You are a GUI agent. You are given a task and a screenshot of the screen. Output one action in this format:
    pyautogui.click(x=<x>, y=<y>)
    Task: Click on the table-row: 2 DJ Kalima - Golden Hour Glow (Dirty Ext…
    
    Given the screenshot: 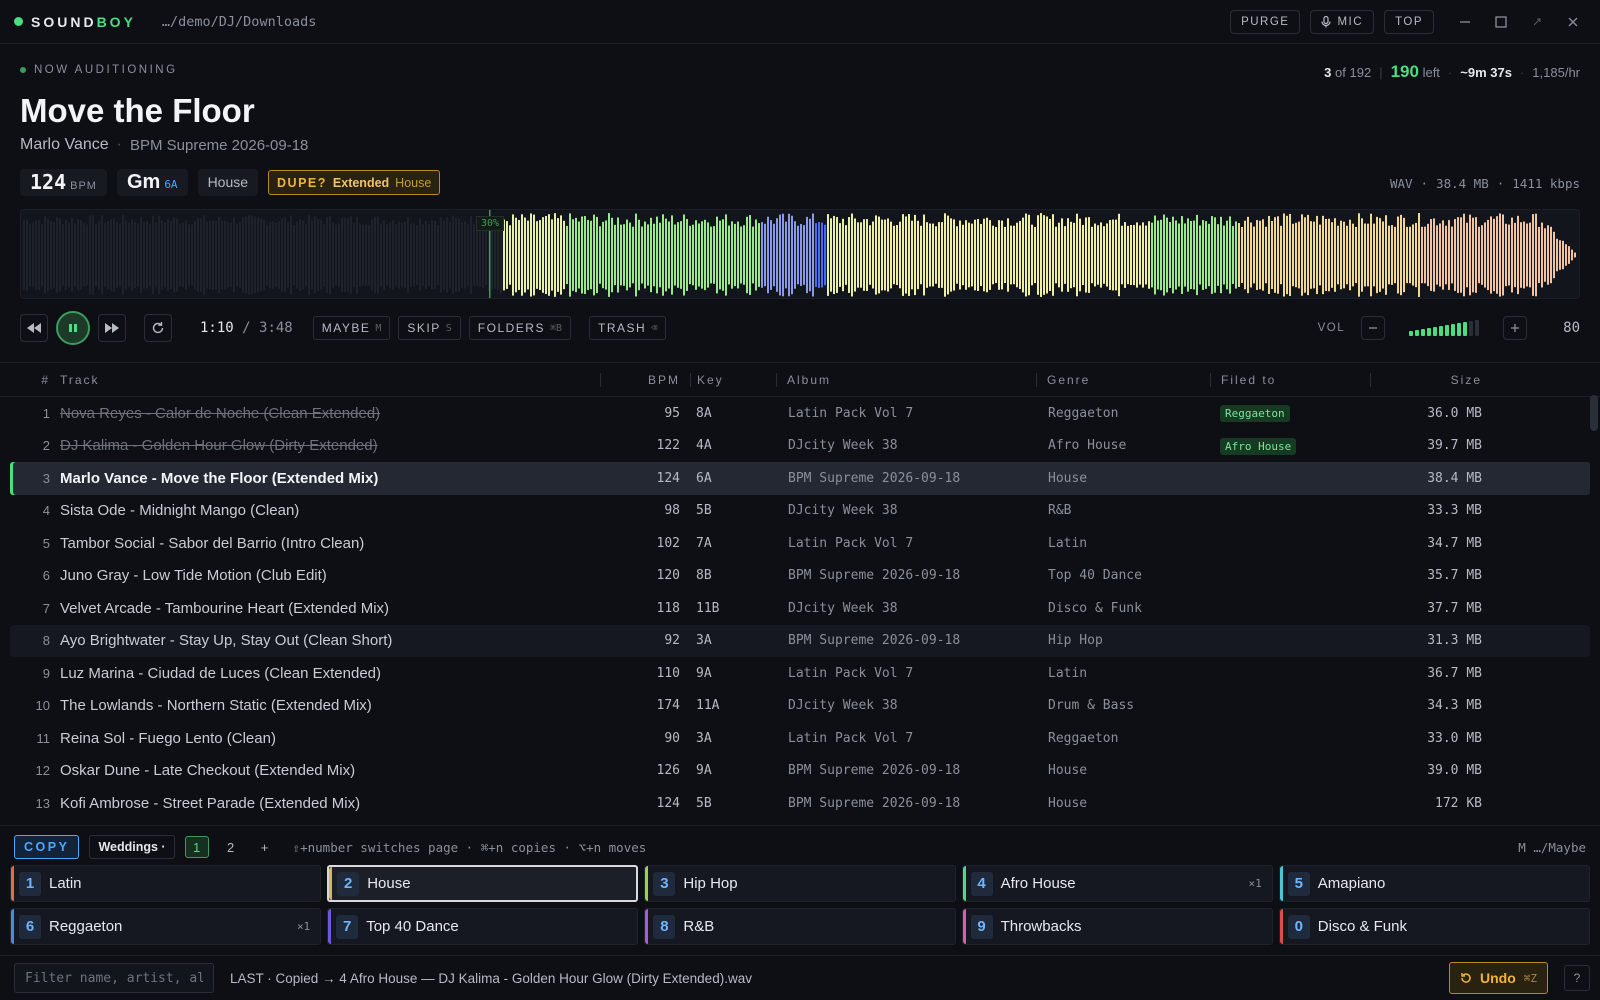 What is the action you would take?
    pyautogui.click(x=800, y=446)
    